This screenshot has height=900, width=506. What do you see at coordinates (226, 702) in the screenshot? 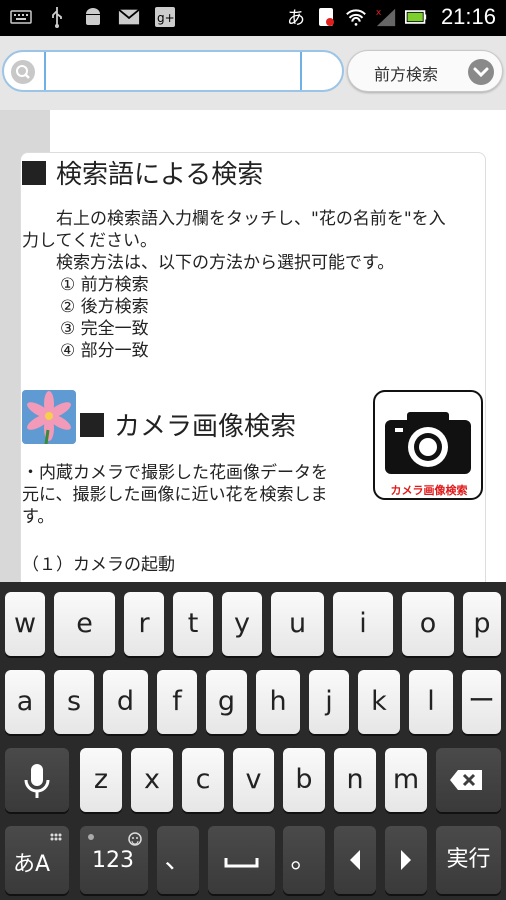
I see `key-g: g` at bounding box center [226, 702].